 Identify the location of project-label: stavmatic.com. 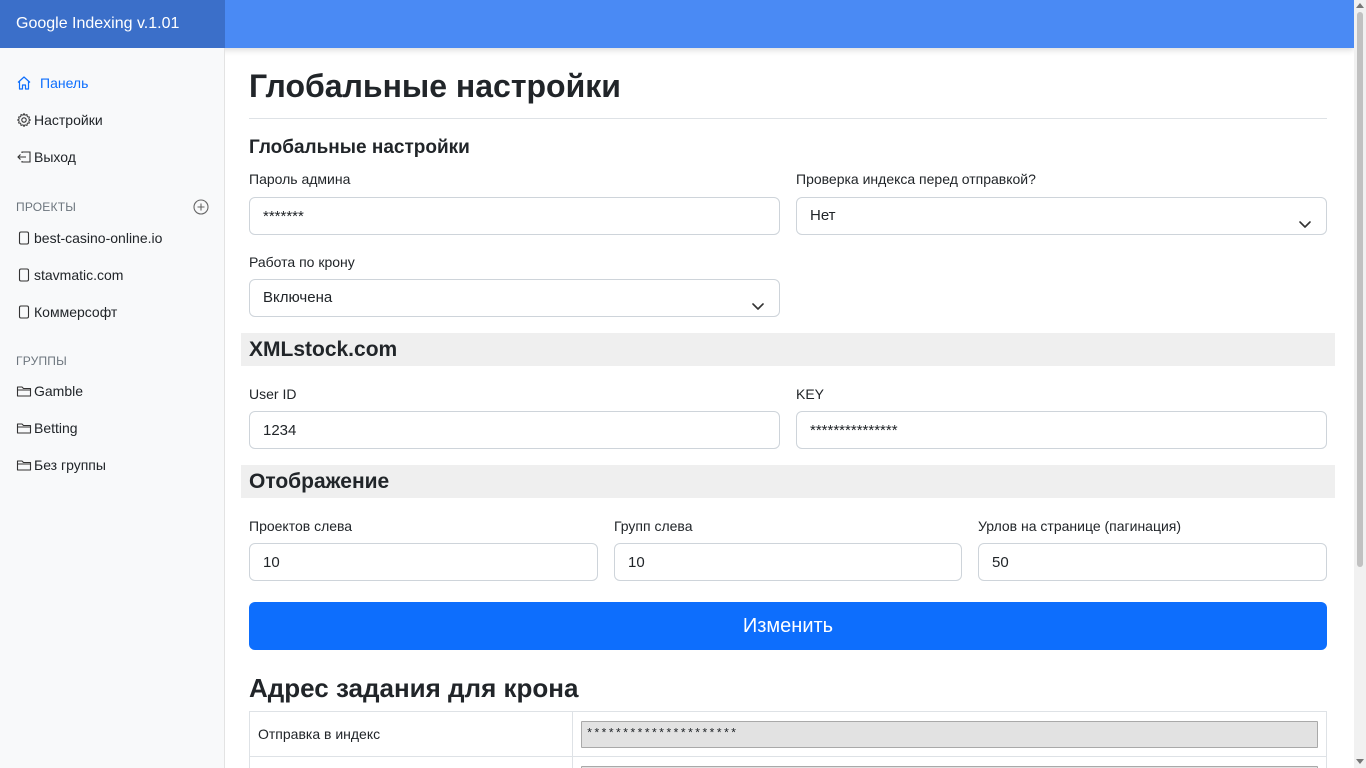
(79, 275).